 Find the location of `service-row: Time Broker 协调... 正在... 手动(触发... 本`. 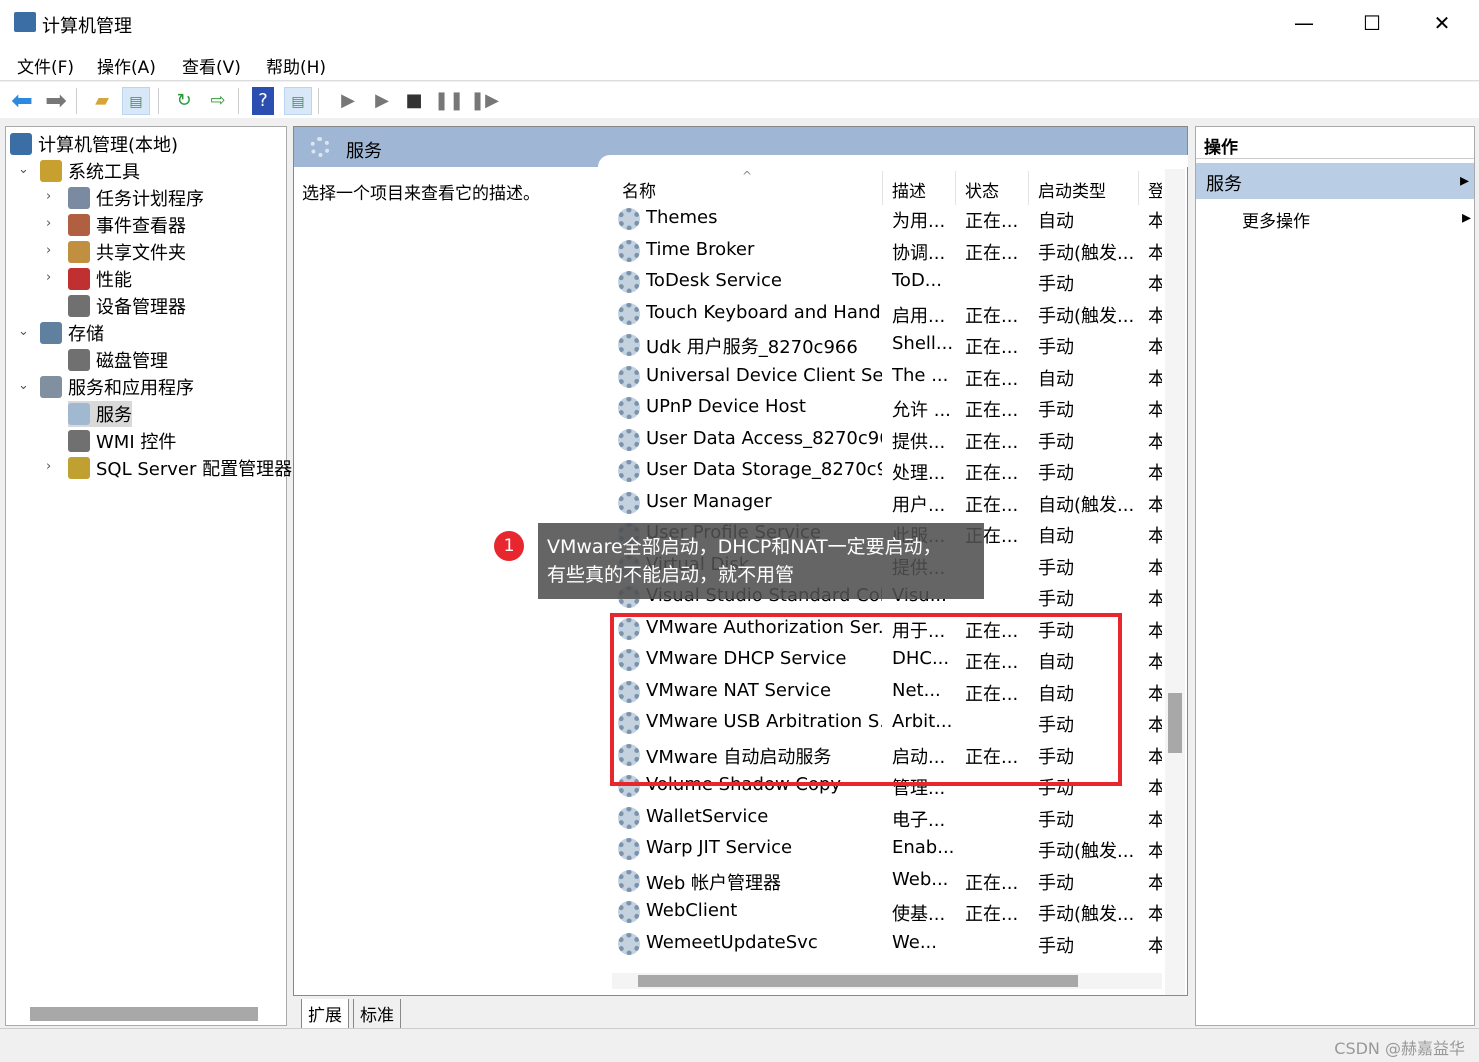

service-row: Time Broker 协调... 正在... 手动(触发... 本 is located at coordinates (887, 251).